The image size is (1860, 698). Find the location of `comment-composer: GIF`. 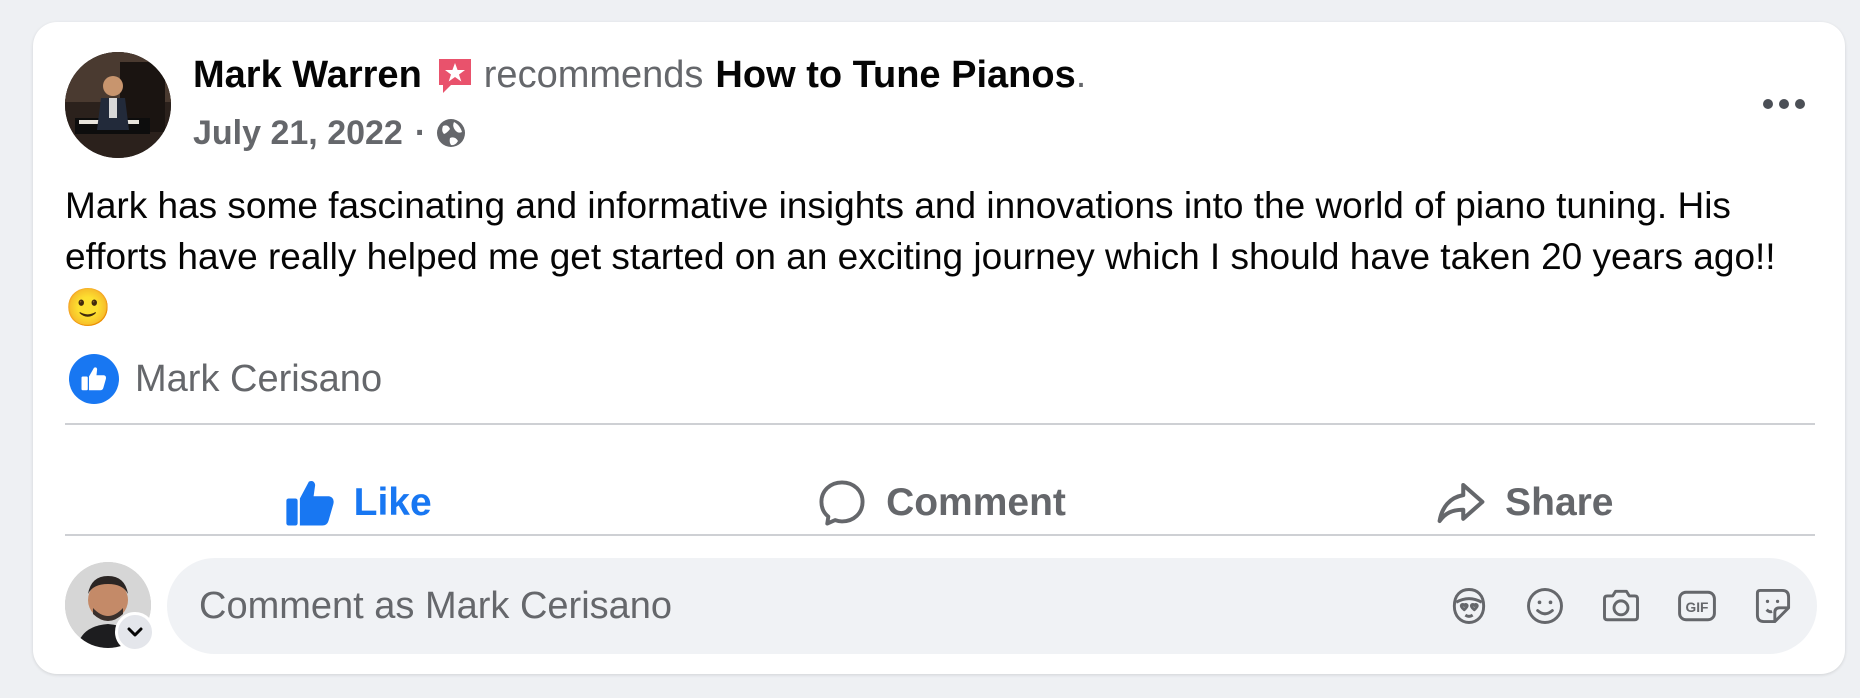

comment-composer: GIF is located at coordinates (992, 606).